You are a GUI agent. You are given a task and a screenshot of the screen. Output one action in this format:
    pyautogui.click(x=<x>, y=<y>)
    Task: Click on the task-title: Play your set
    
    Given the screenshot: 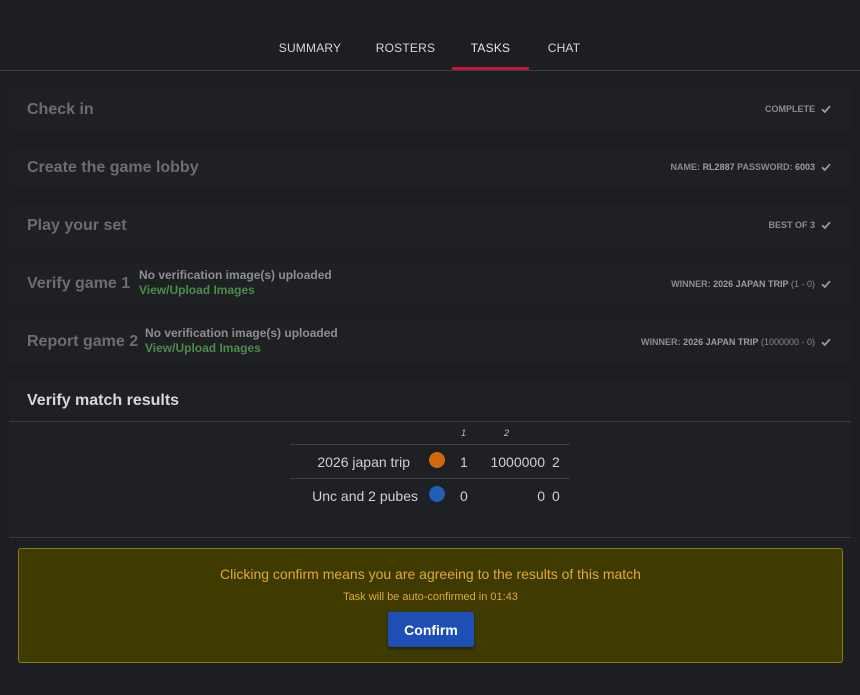 What is the action you would take?
    pyautogui.click(x=77, y=225)
    